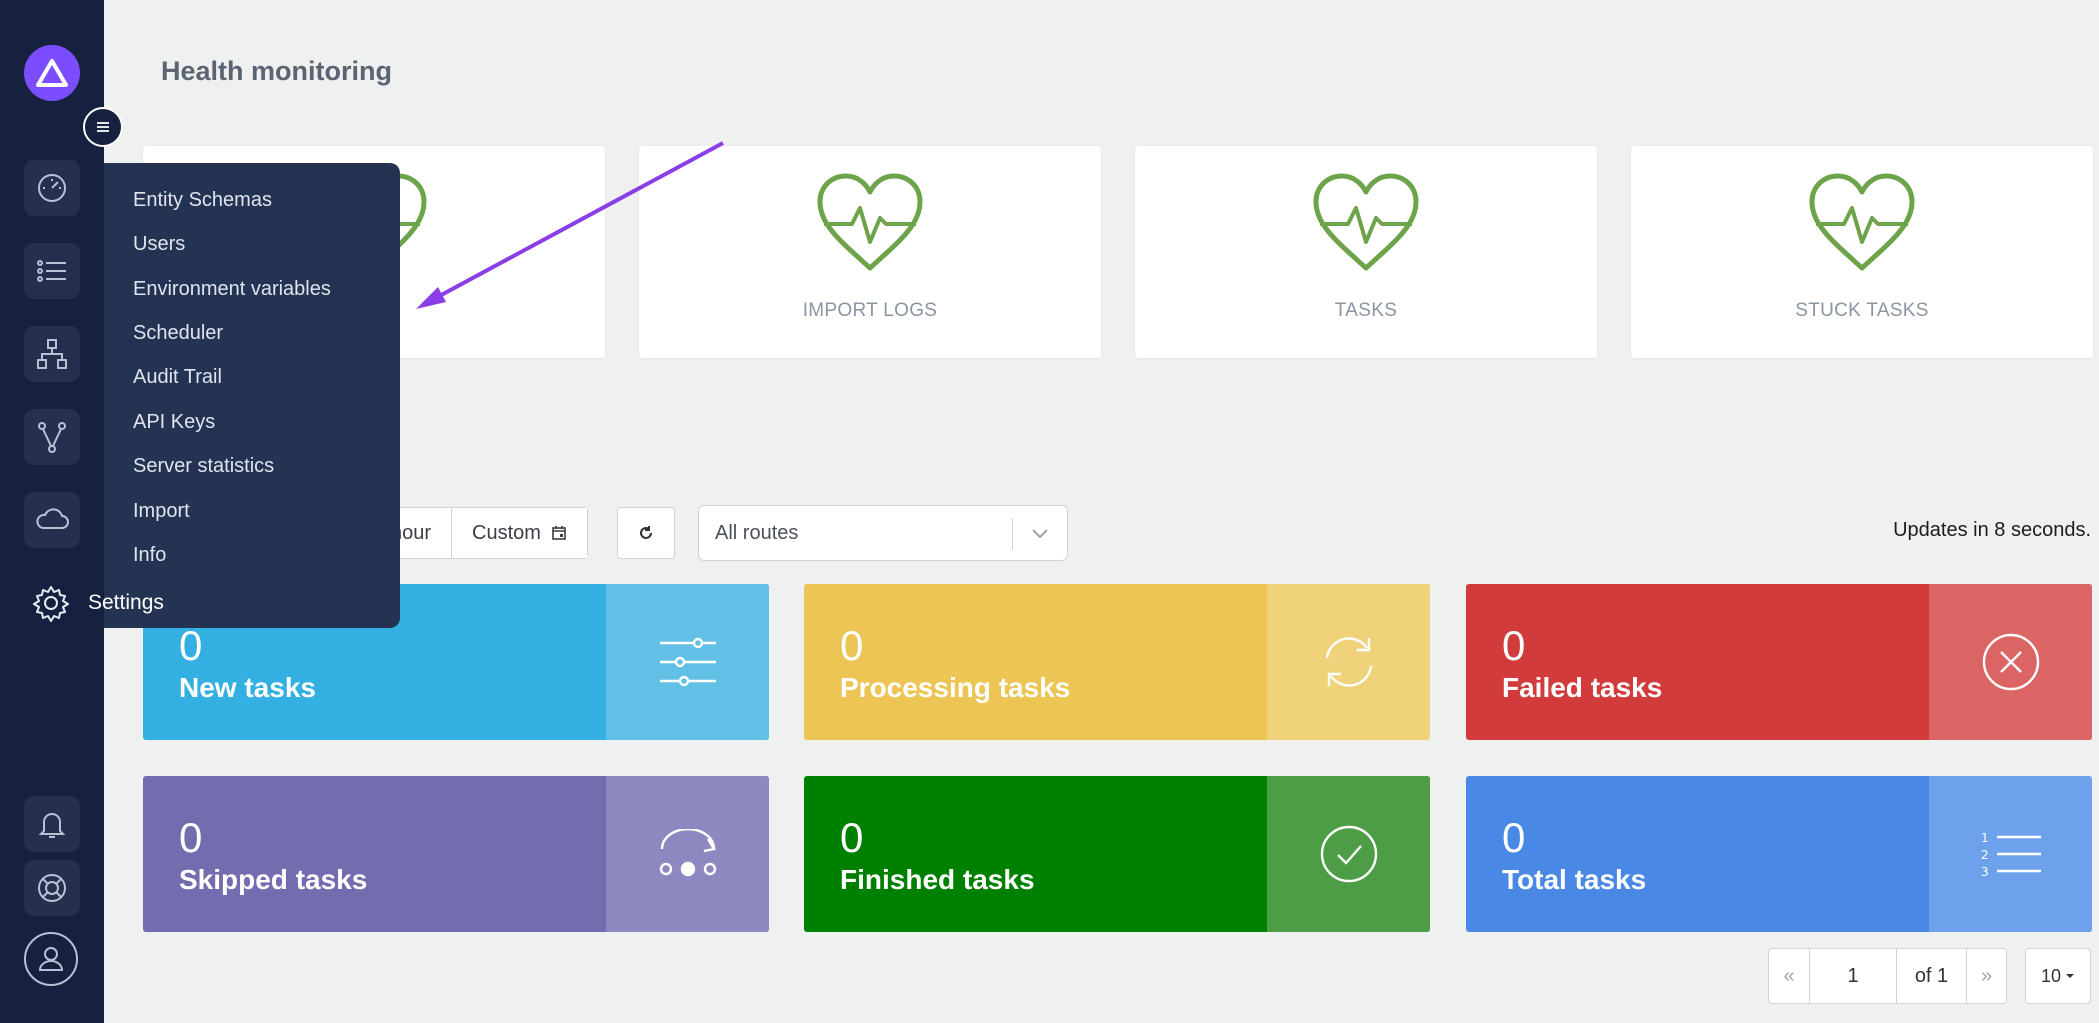 Image resolution: width=2099 pixels, height=1023 pixels. I want to click on user-profile-button, so click(51, 959).